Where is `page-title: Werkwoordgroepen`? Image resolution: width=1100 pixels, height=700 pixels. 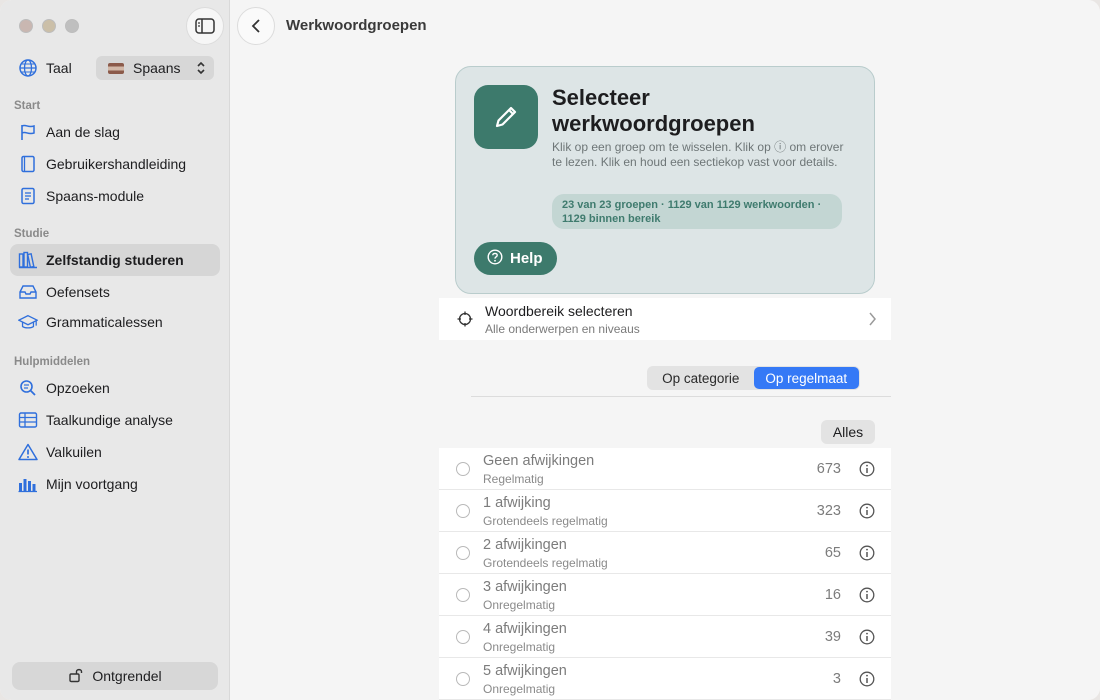 page-title: Werkwoordgroepen is located at coordinates (356, 25).